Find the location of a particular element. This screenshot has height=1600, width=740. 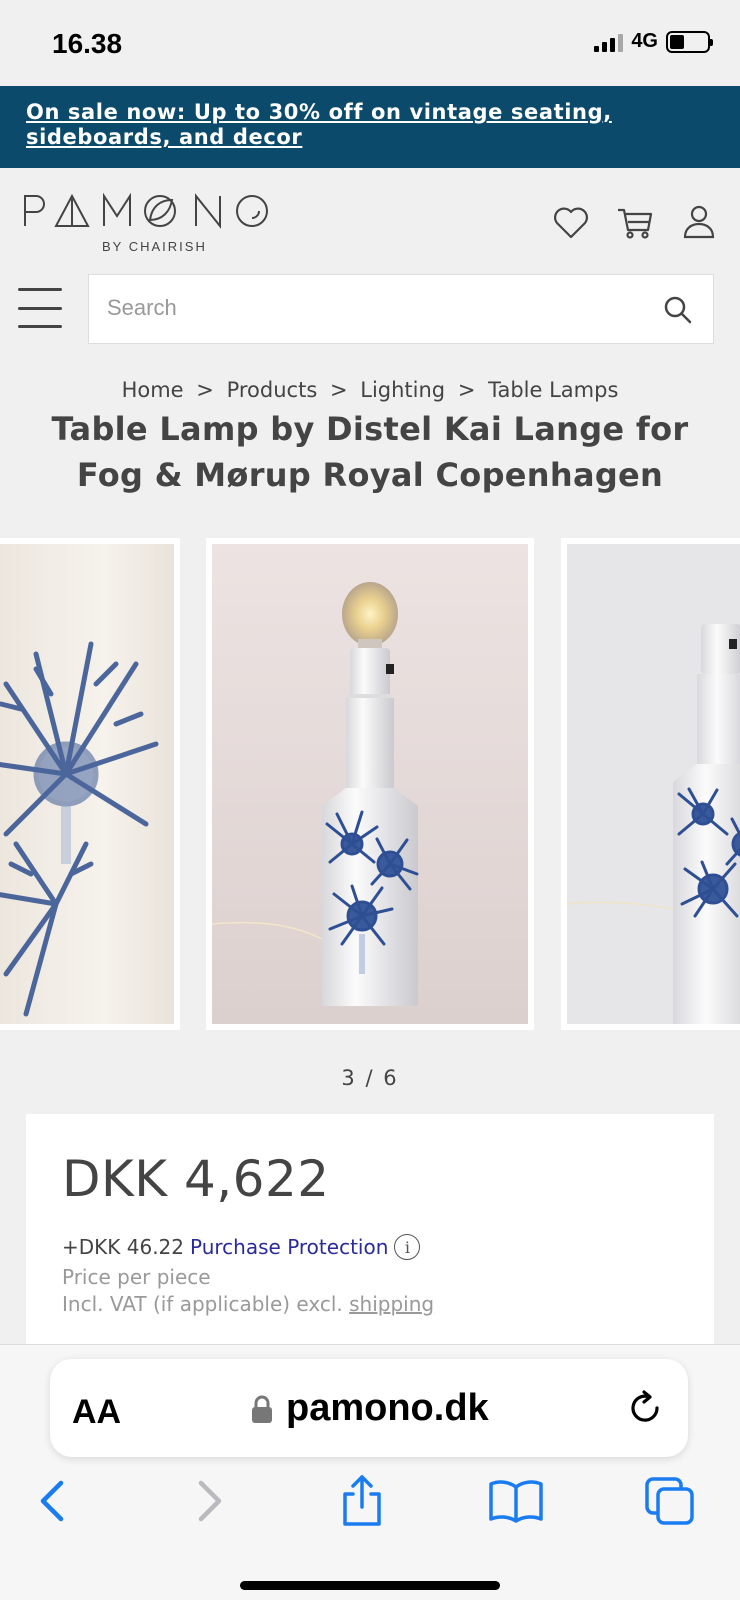

gallery-image-next is located at coordinates (650, 784).